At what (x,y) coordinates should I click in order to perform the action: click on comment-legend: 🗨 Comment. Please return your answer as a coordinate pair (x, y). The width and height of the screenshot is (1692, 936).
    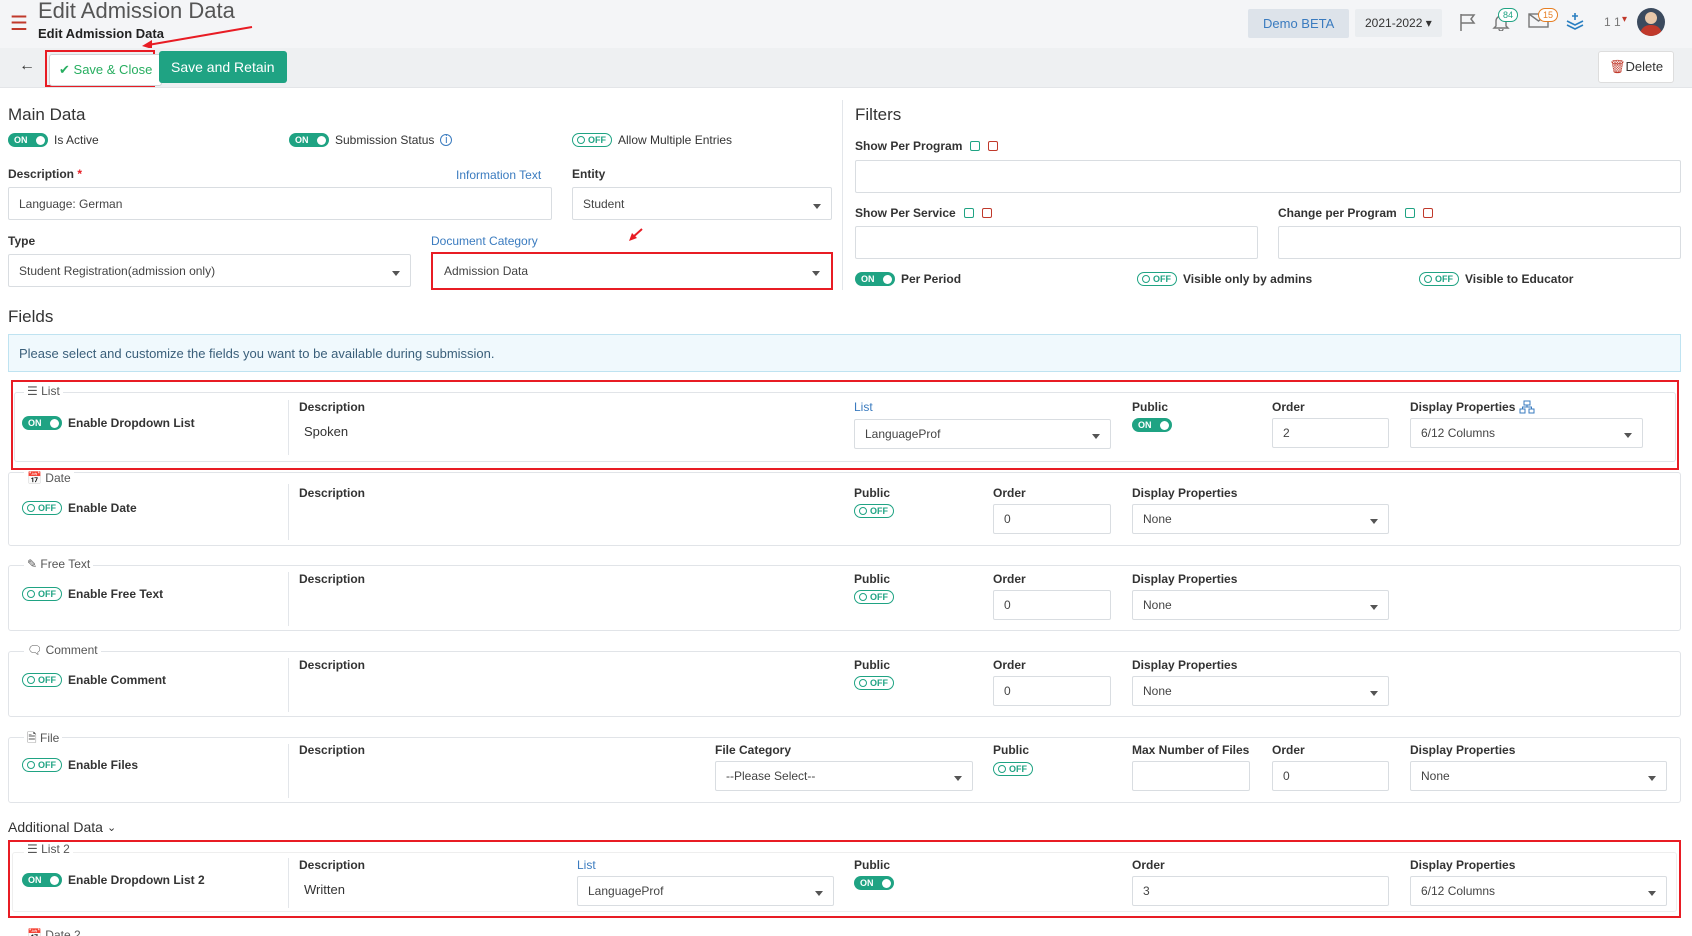
    Looking at the image, I should click on (62, 650).